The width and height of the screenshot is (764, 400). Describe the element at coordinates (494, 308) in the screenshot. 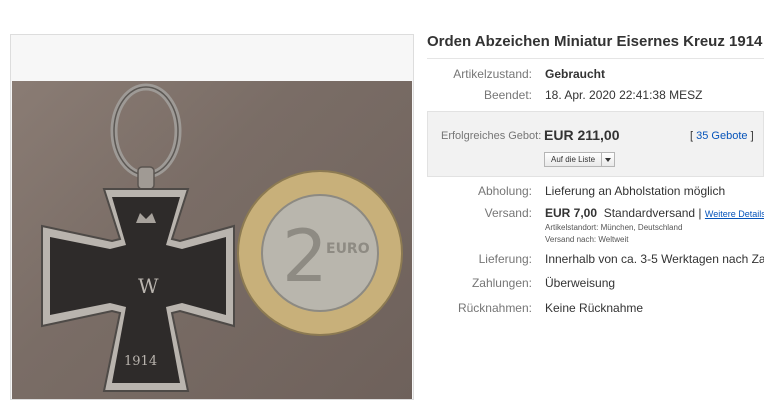

I see `returns-label: Rücknahmen:` at that location.